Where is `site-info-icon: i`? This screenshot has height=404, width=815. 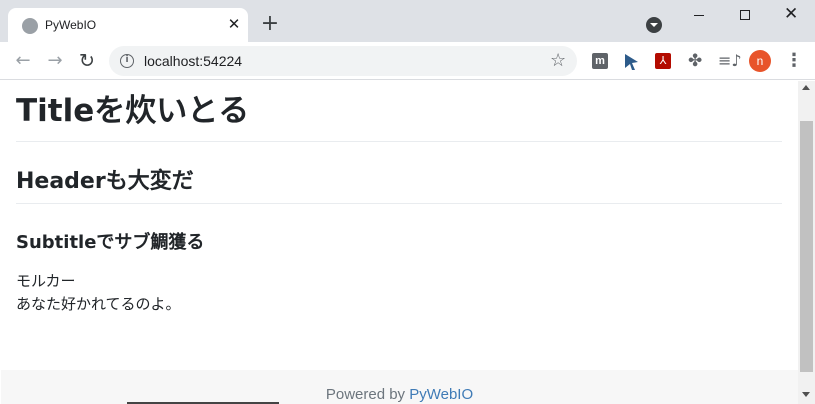 site-info-icon: i is located at coordinates (127, 61).